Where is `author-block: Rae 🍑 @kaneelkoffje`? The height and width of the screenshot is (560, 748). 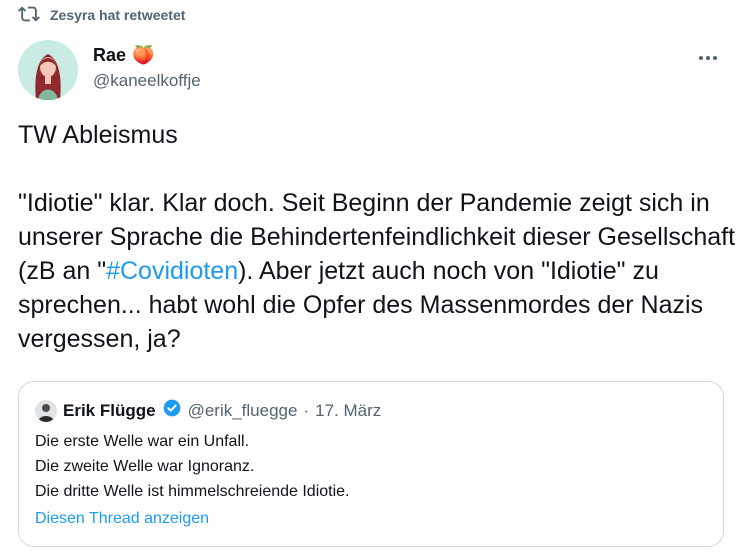
author-block: Rae 🍑 @kaneelkoffje is located at coordinates (147, 68).